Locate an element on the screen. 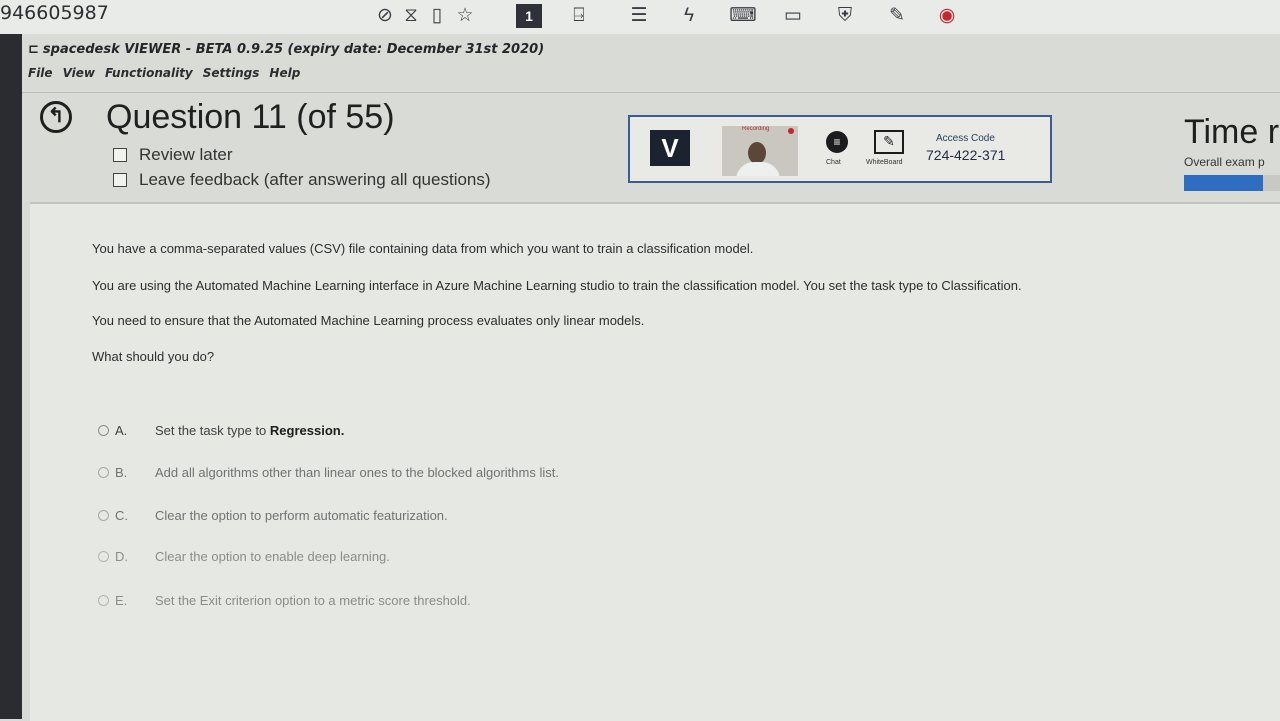 The image size is (1280, 721). chat-icon: ≡ is located at coordinates (837, 142).